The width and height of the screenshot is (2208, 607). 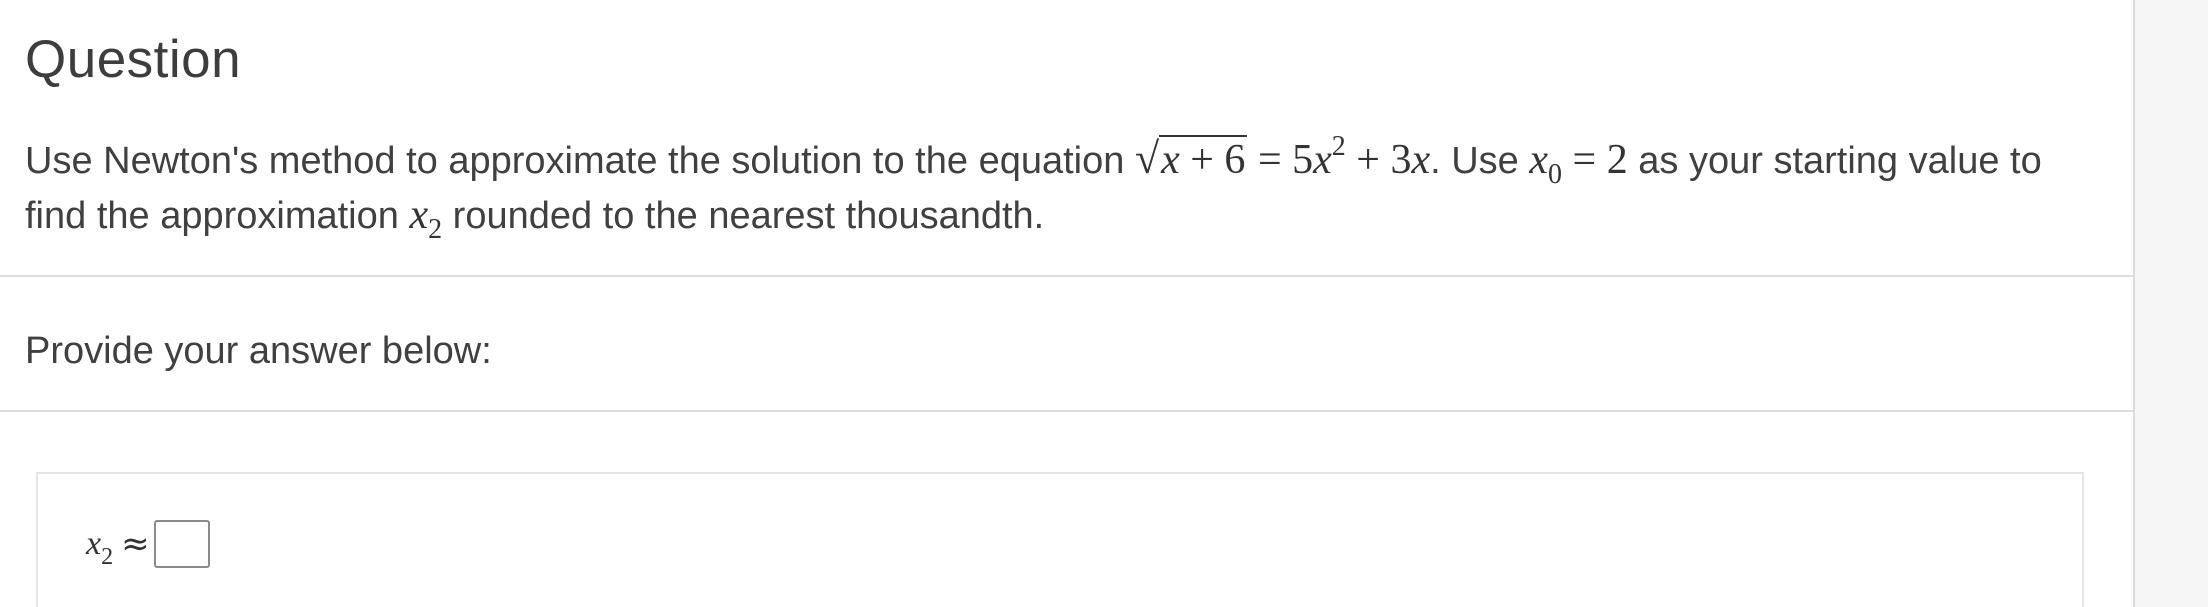 What do you see at coordinates (1338, 146) in the screenshot?
I see `exponent: 2` at bounding box center [1338, 146].